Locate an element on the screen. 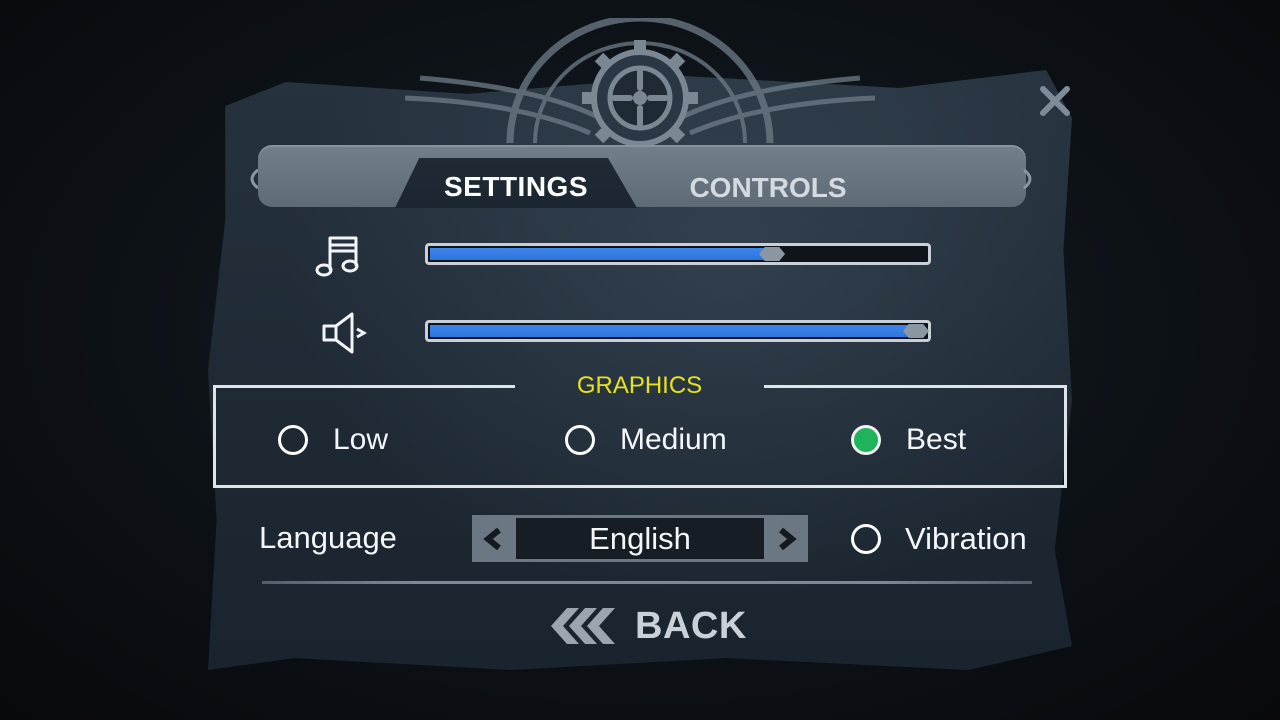 The width and height of the screenshot is (1280, 720). language-next-button is located at coordinates (786, 538).